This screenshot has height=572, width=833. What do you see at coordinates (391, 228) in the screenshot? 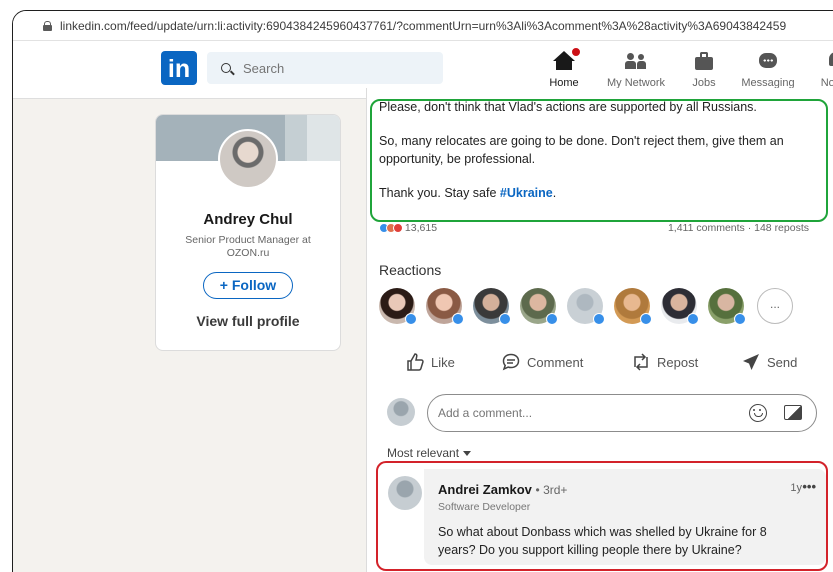
I see `reaction-icons` at bounding box center [391, 228].